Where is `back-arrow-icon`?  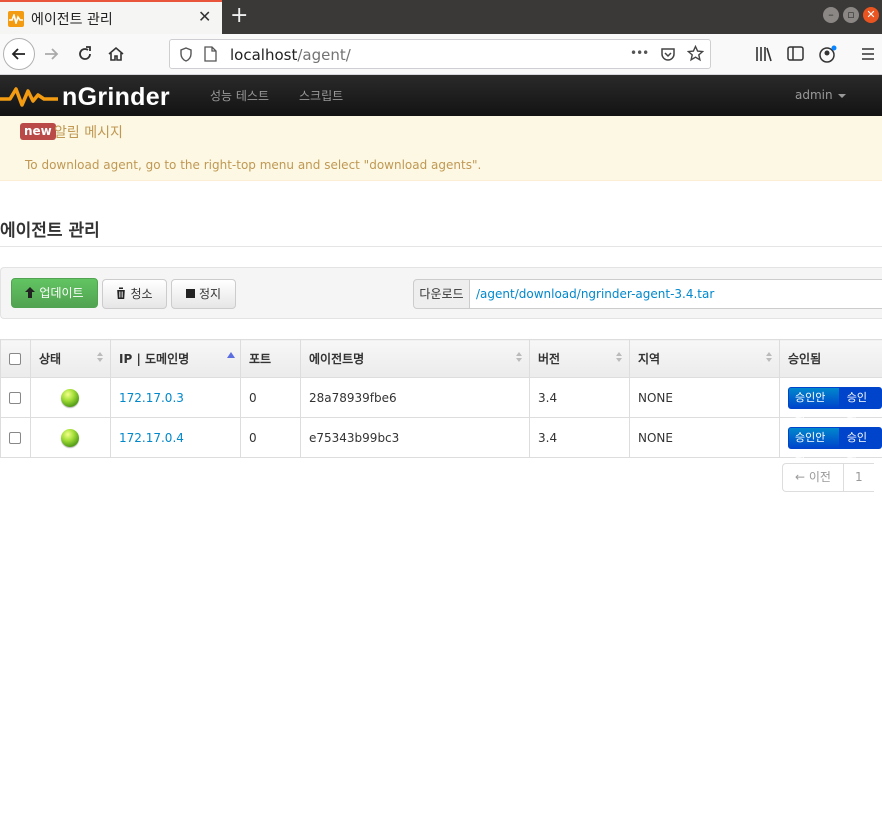
back-arrow-icon is located at coordinates (18, 54).